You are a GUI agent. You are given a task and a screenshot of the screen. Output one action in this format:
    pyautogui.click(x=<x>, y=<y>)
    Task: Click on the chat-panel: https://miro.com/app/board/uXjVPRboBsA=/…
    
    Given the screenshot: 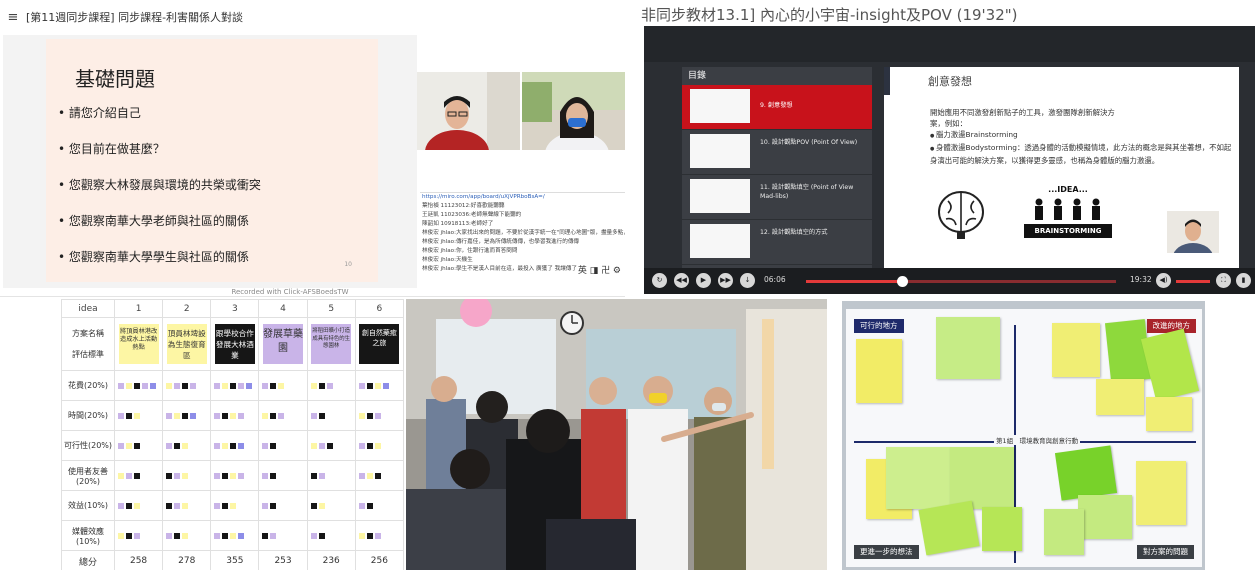 What is the action you would take?
    pyautogui.click(x=522, y=244)
    